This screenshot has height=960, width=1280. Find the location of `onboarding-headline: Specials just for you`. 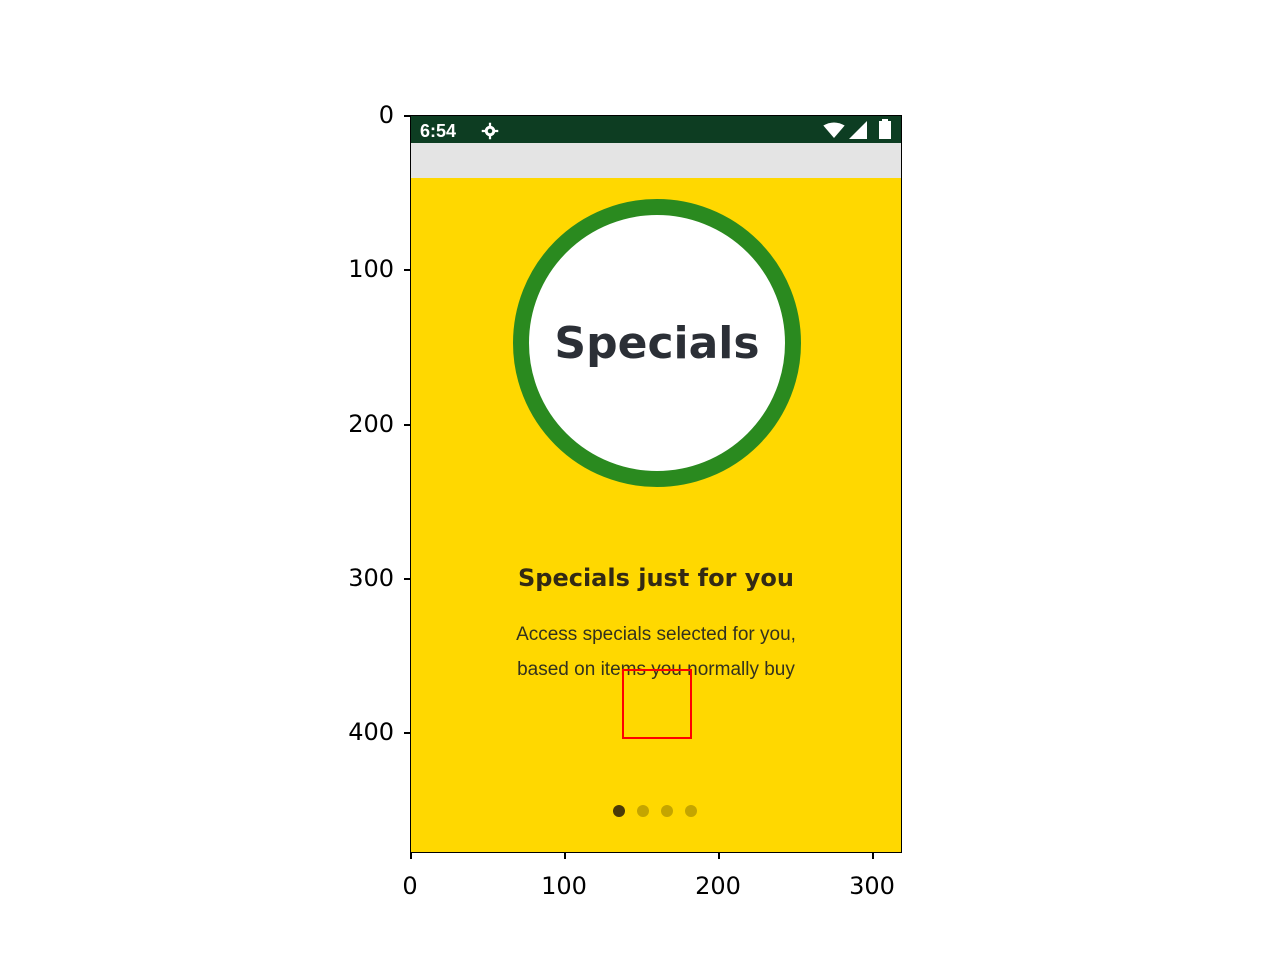

onboarding-headline: Specials just for you is located at coordinates (656, 578).